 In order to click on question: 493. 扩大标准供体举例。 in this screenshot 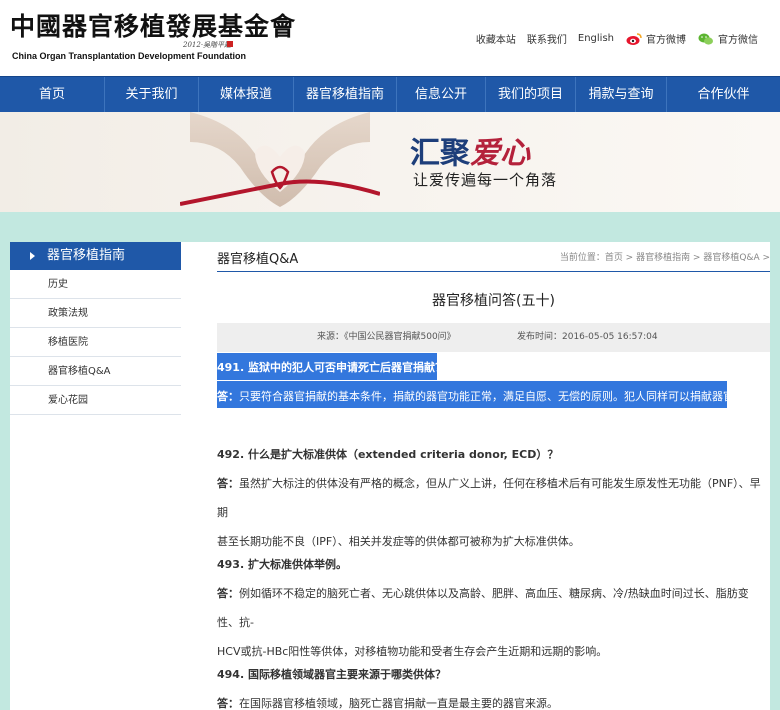, I will do `click(282, 564)`.